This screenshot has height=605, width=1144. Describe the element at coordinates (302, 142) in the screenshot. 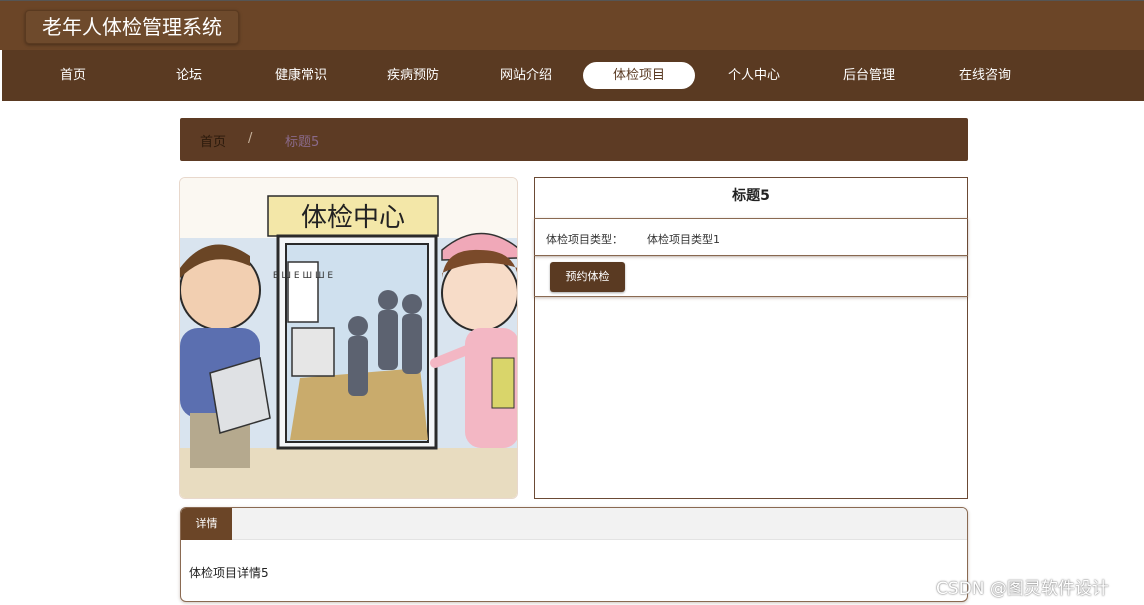

I see `breadcrumb-current: 标题5` at that location.